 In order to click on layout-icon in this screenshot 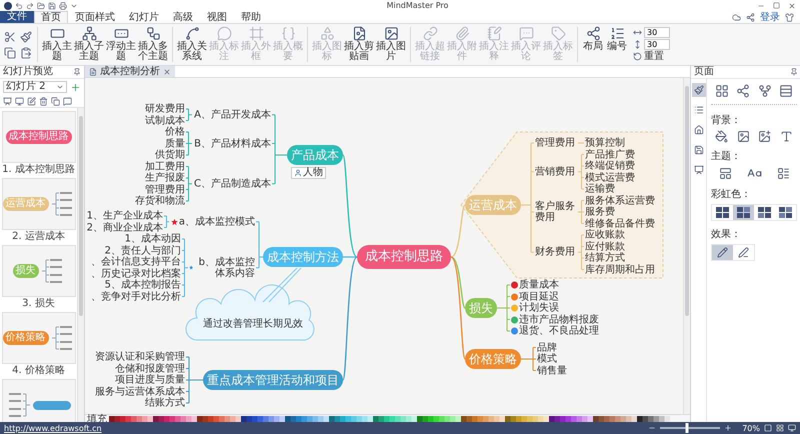, I will do `click(725, 173)`.